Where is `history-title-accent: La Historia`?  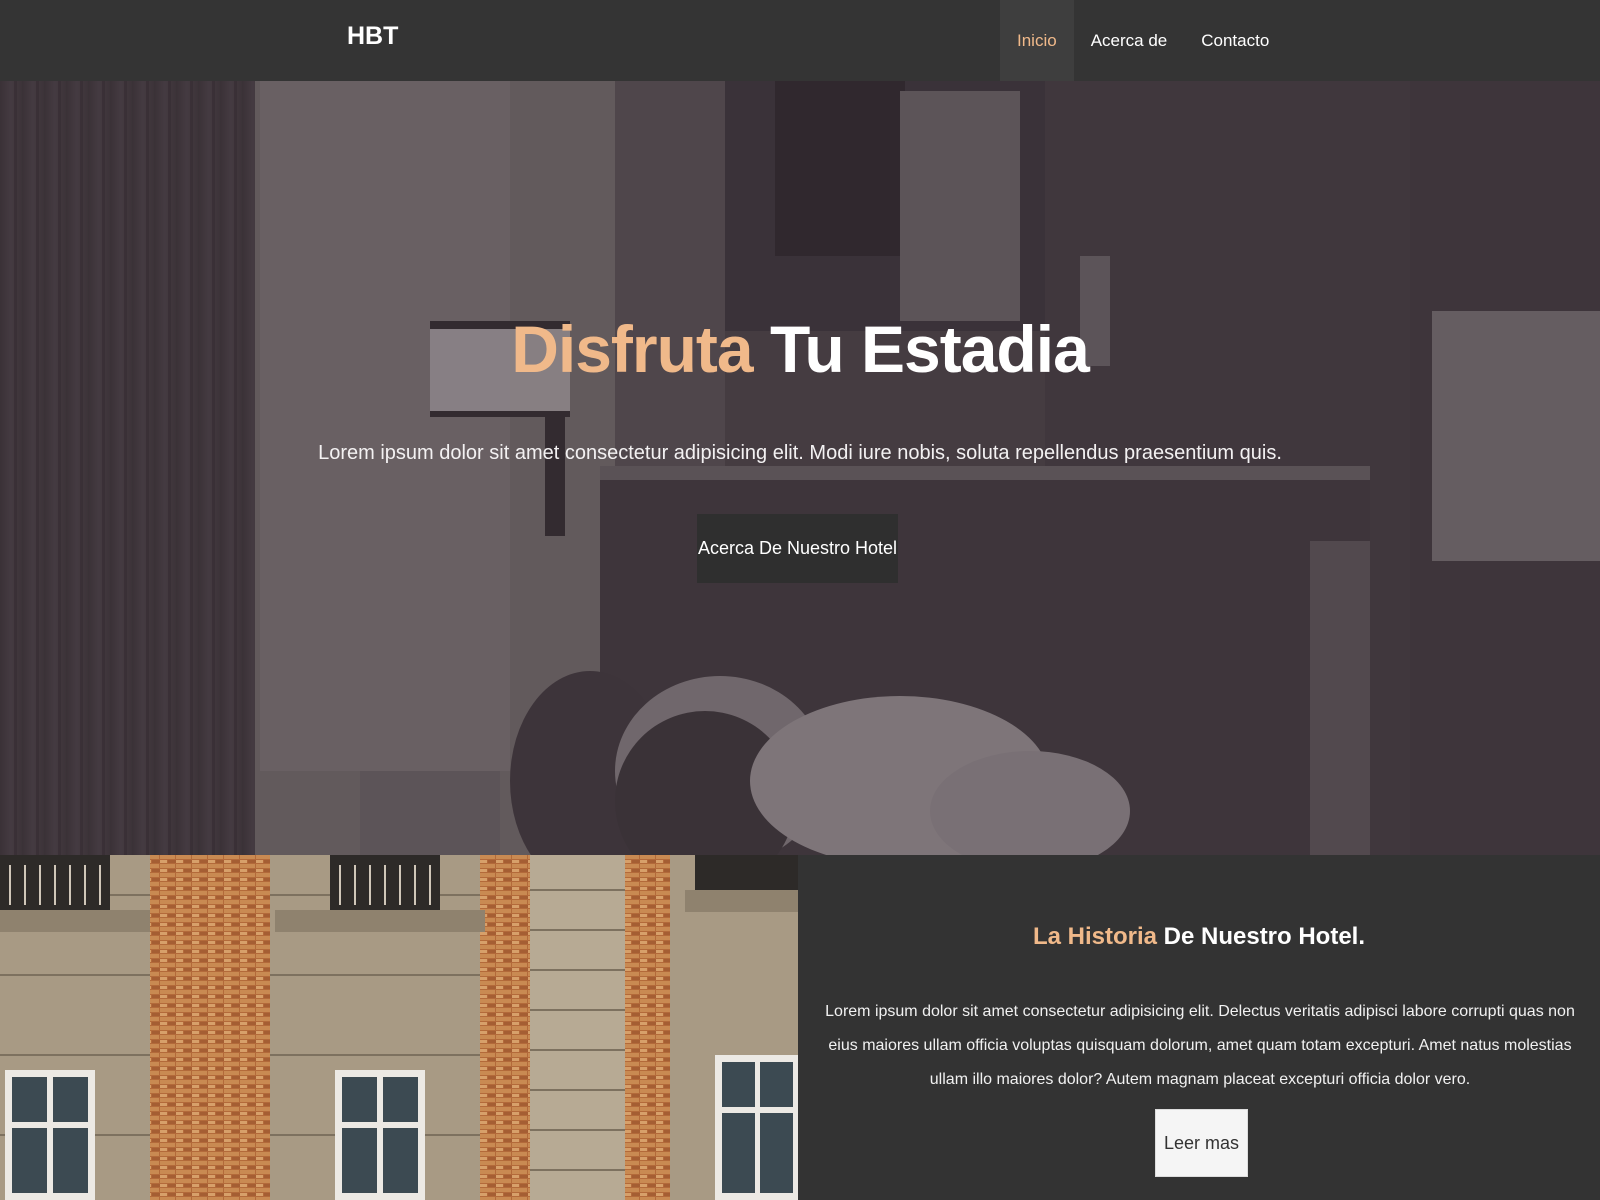 history-title-accent: La Historia is located at coordinates (1094, 936).